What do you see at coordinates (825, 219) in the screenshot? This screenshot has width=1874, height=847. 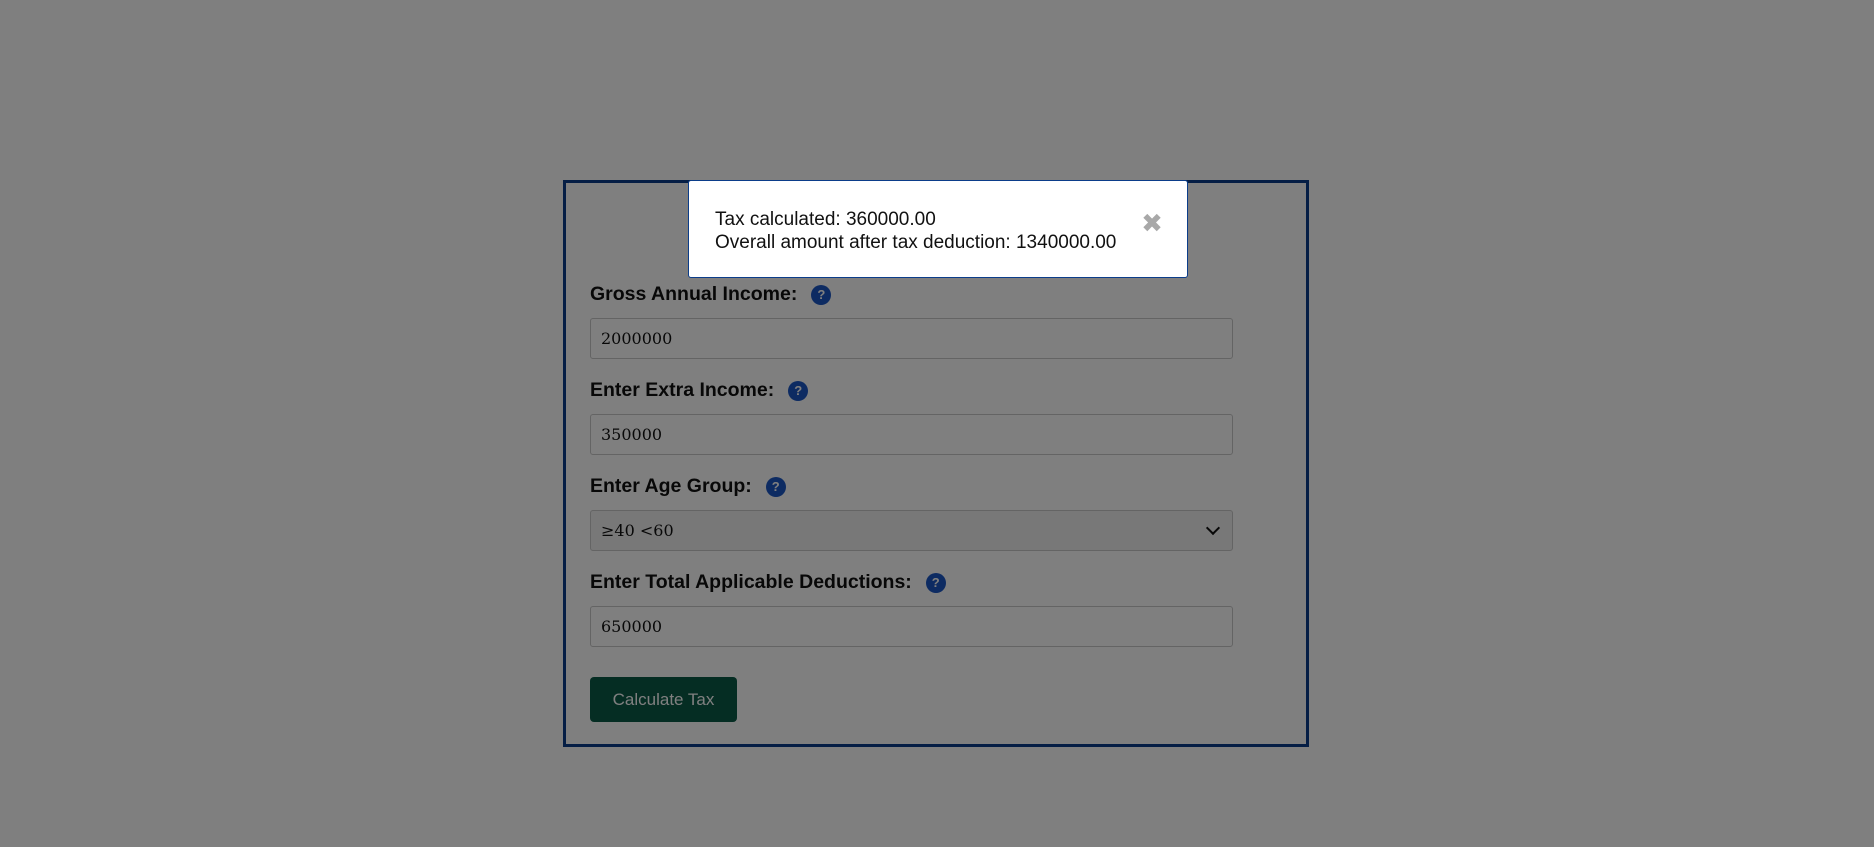 I see `tax-calculated-text: Tax calculated: 360000.00` at bounding box center [825, 219].